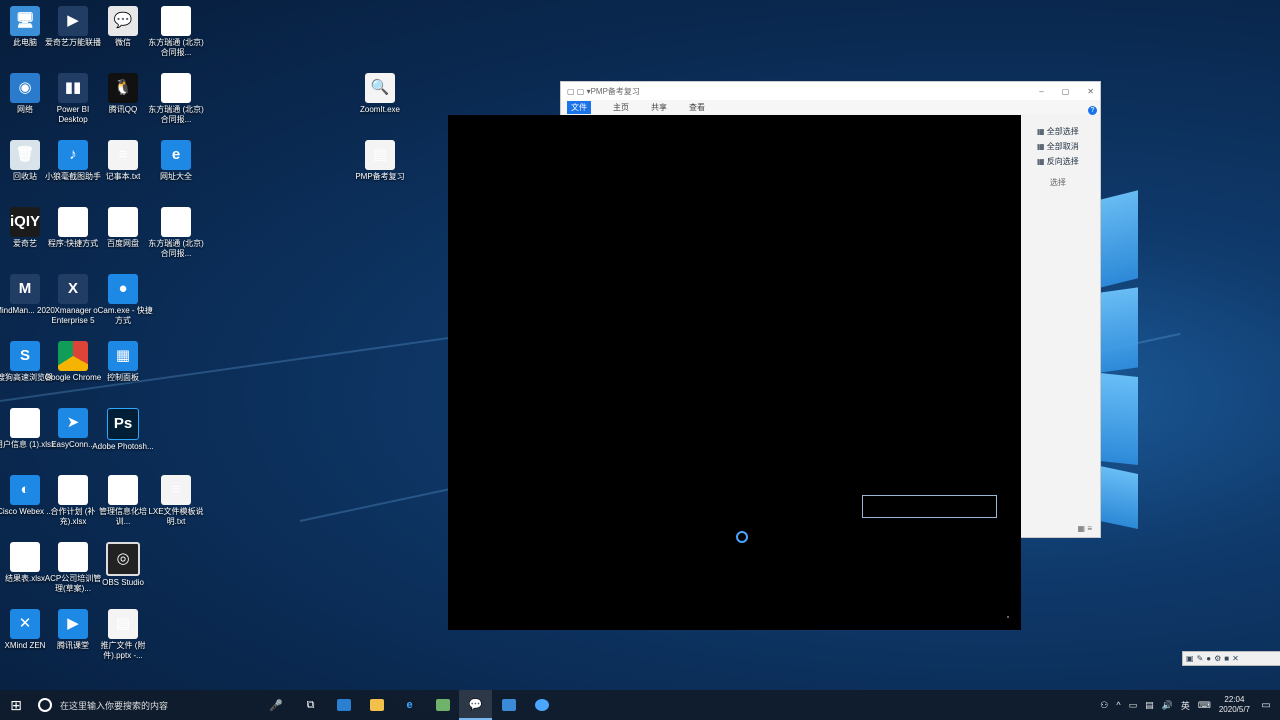  What do you see at coordinates (1118, 705) in the screenshot?
I see `show-hidden-icons: ^` at bounding box center [1118, 705].